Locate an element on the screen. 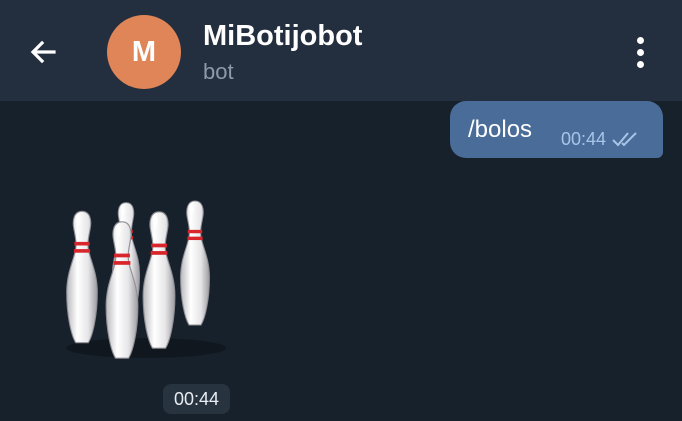  sticker-time: 00:44 is located at coordinates (196, 399).